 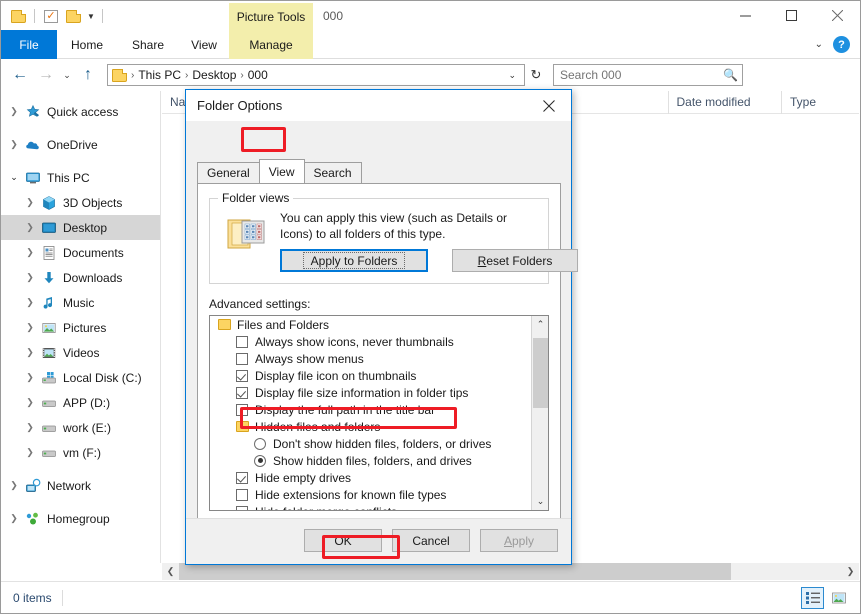 What do you see at coordinates (370, 375) in the screenshot?
I see `advanced-row-display-file-icon-on-thumbnails: Display file icon on thumbnails` at bounding box center [370, 375].